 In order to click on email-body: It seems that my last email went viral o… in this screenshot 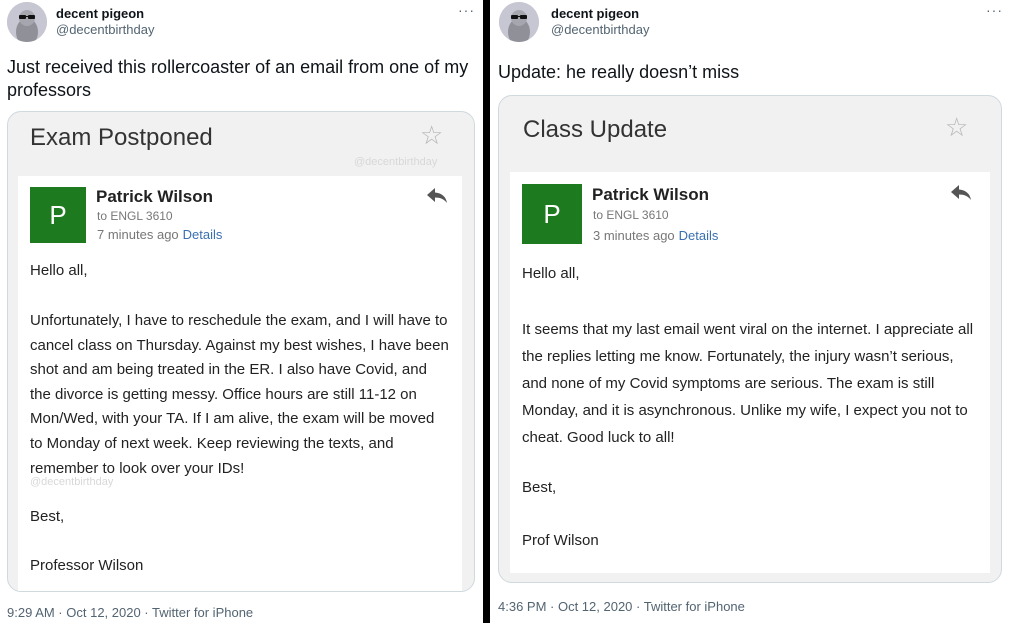, I will do `click(748, 383)`.